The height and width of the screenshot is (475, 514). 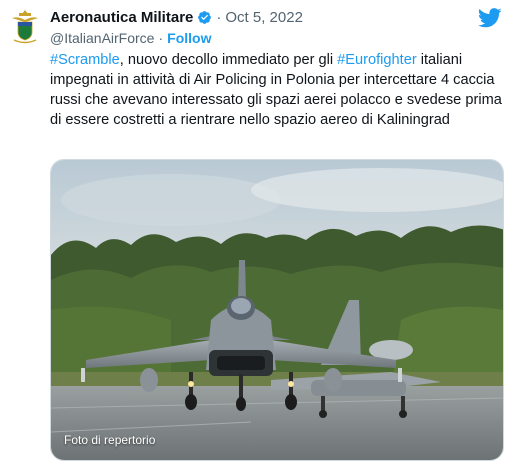 What do you see at coordinates (377, 60) in the screenshot?
I see `hashtag-eurofighter: #Eurofighter` at bounding box center [377, 60].